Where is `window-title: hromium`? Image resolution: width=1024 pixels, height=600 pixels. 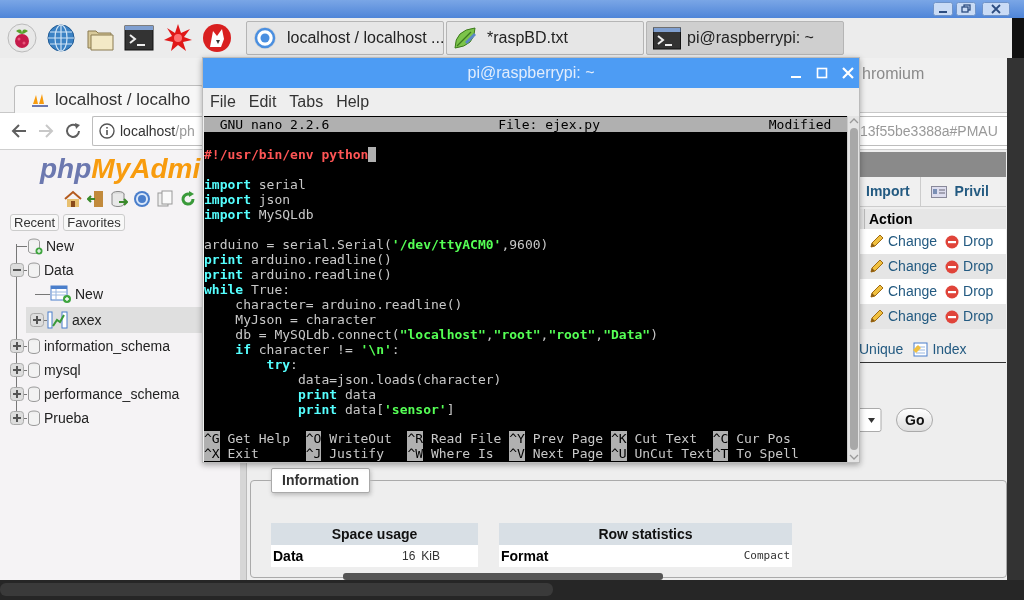 window-title: hromium is located at coordinates (893, 74).